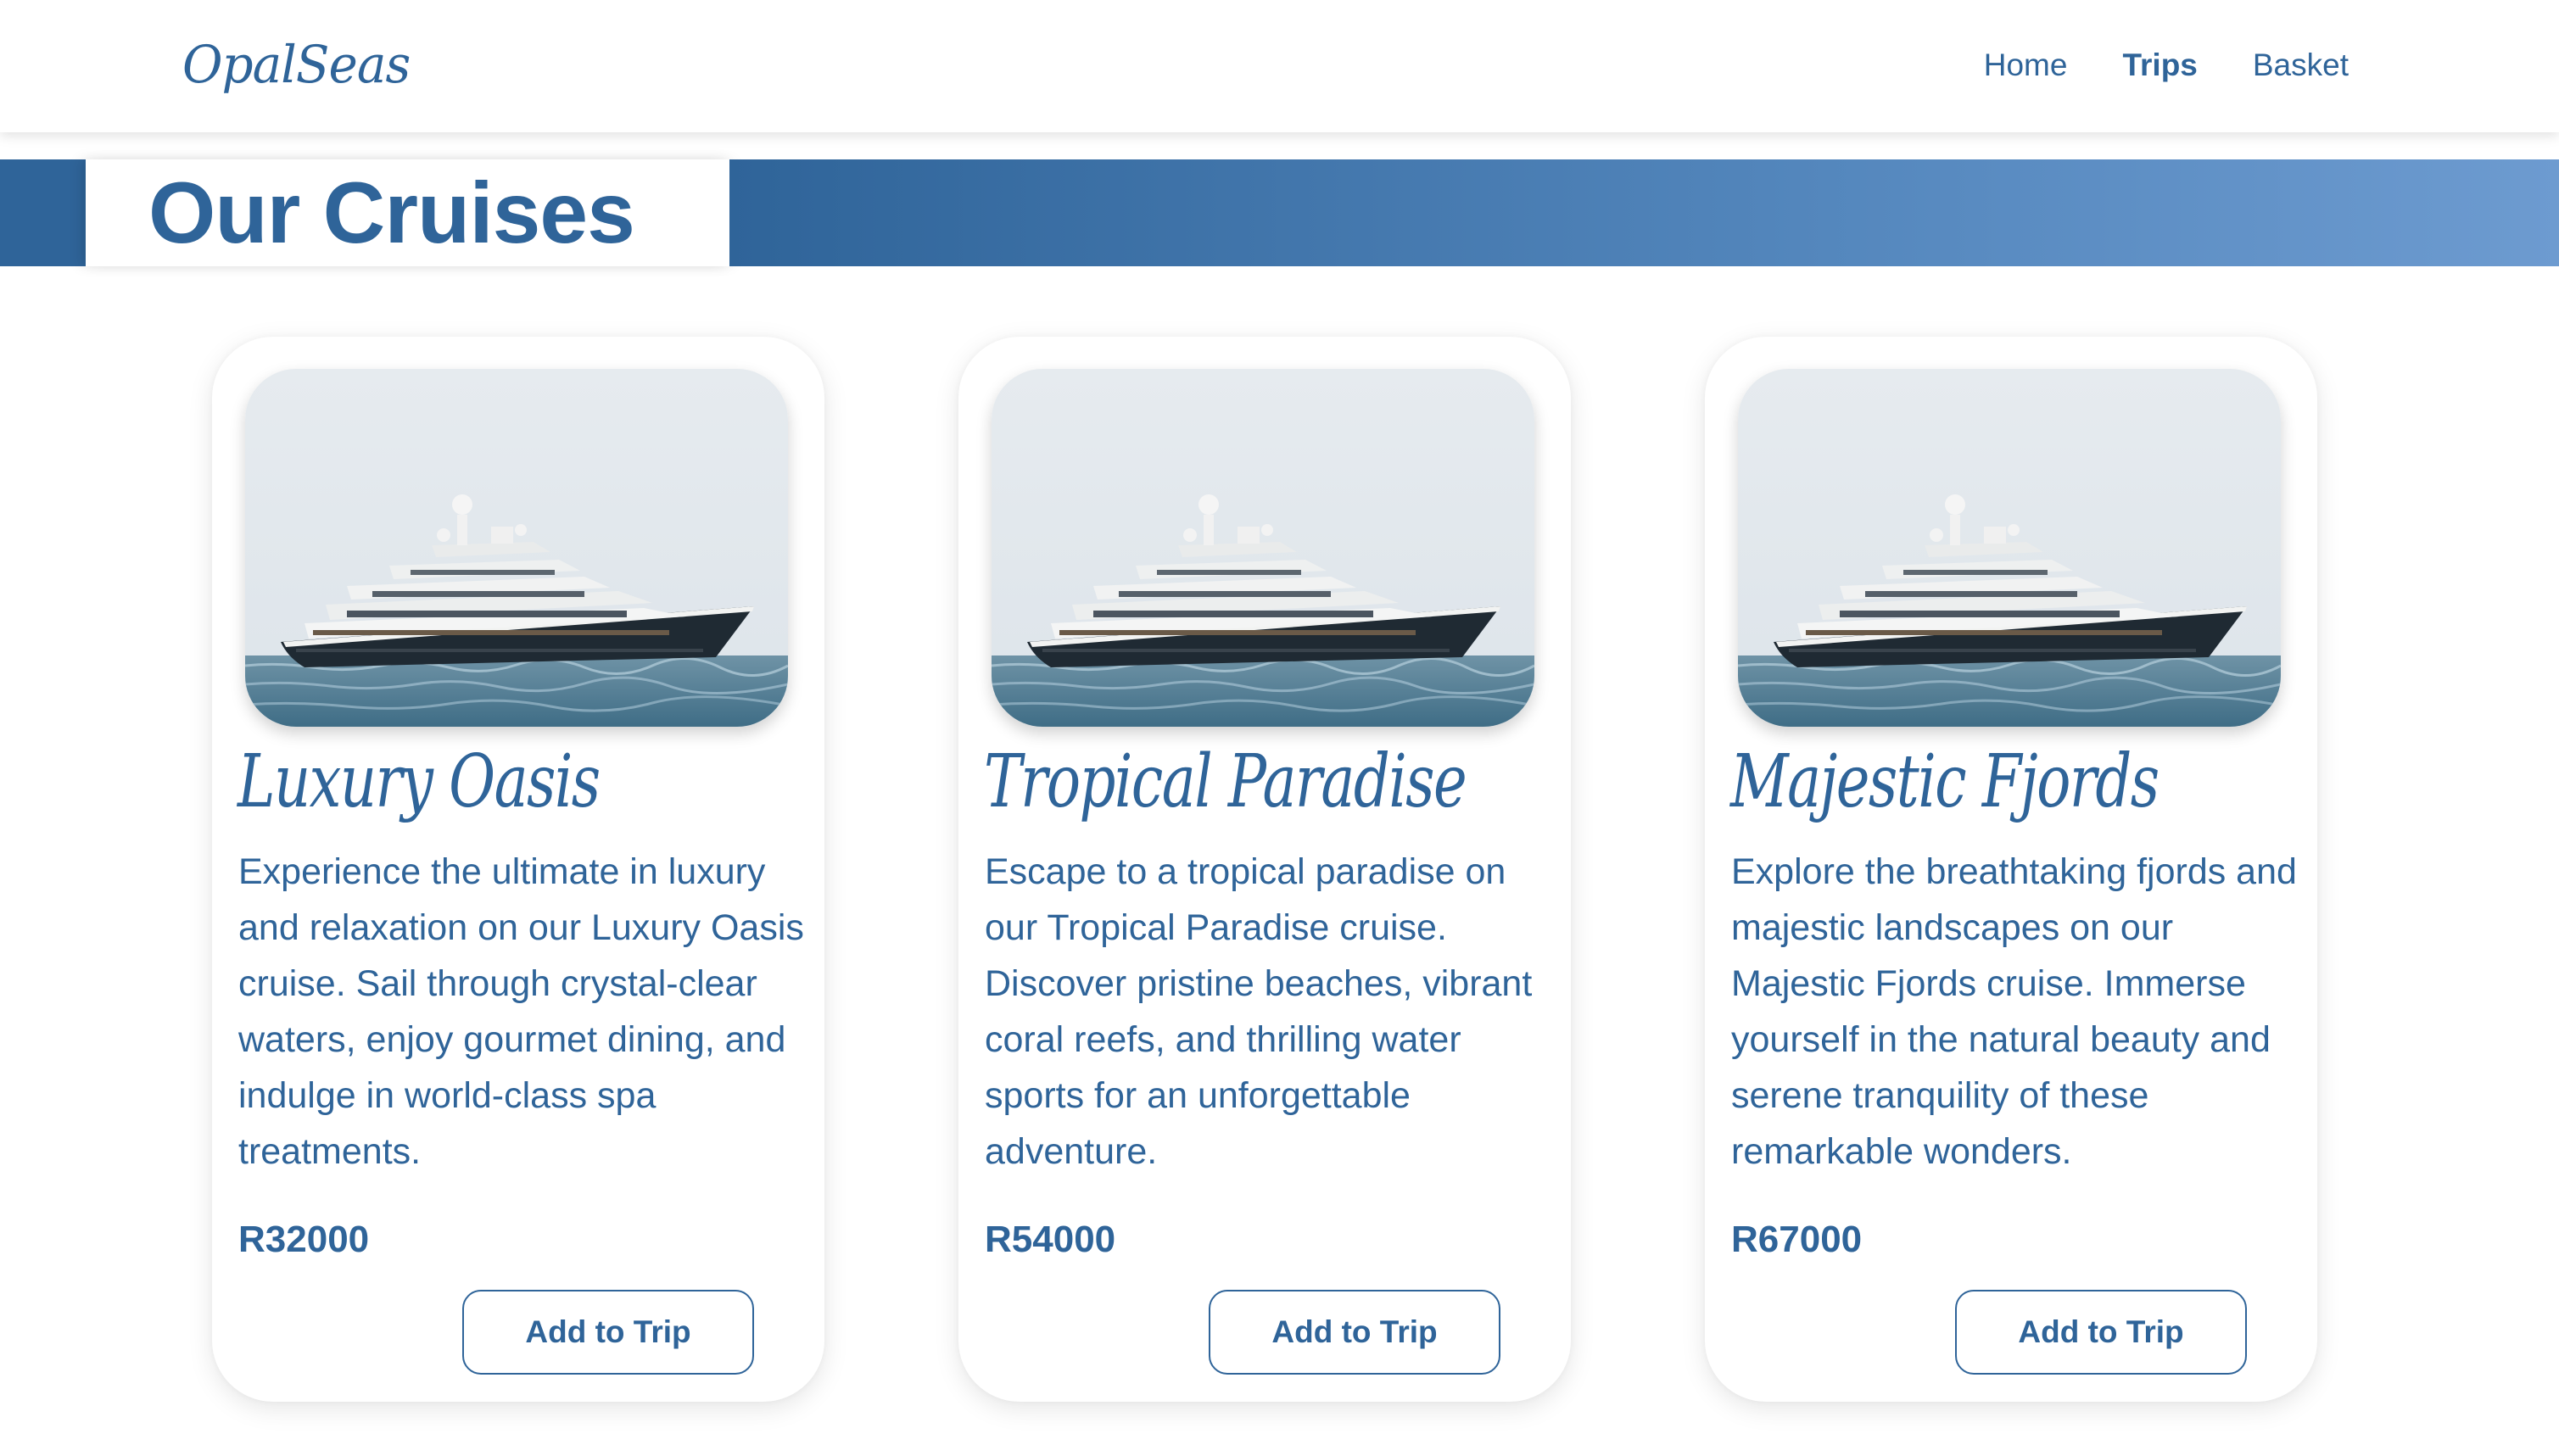 The height and width of the screenshot is (1456, 2559). What do you see at coordinates (304, 1239) in the screenshot?
I see `cruise-price: R32000` at bounding box center [304, 1239].